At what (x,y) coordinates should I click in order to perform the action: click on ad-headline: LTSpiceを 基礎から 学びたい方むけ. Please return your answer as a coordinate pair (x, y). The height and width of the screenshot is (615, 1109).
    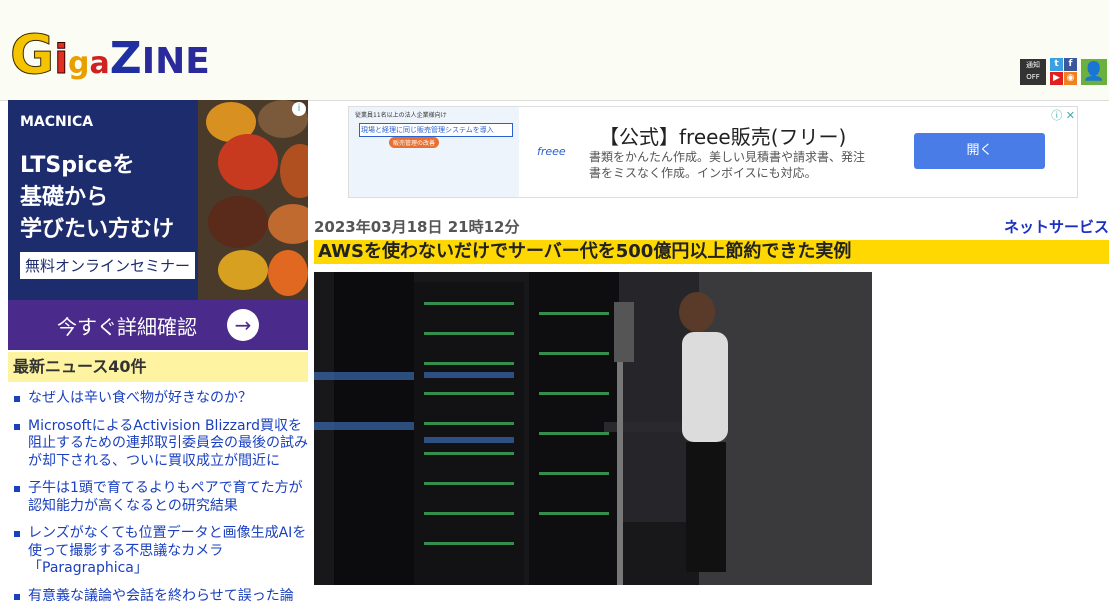
    Looking at the image, I should click on (97, 197).